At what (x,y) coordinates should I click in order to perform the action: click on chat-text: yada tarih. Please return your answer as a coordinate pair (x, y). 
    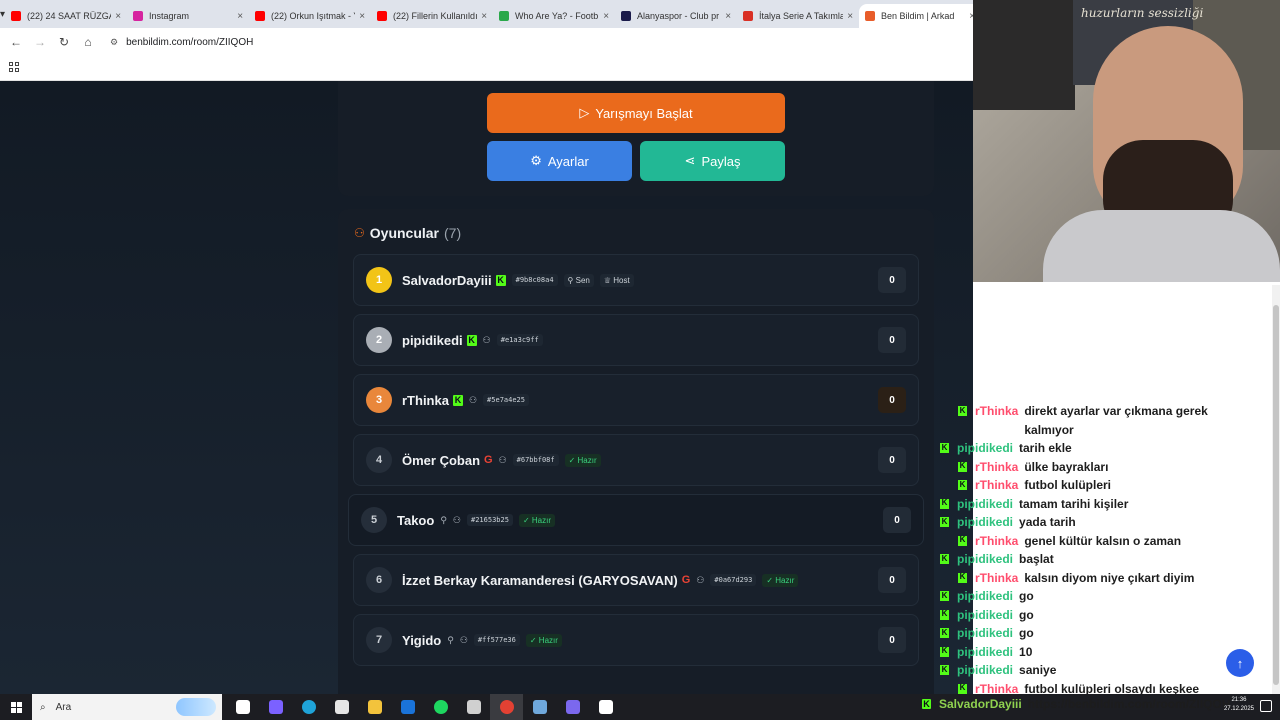
    Looking at the image, I should click on (1047, 522).